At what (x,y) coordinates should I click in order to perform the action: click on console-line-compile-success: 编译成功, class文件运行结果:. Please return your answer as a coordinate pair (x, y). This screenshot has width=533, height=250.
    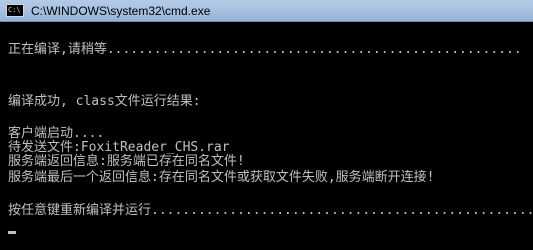
    Looking at the image, I should click on (104, 101).